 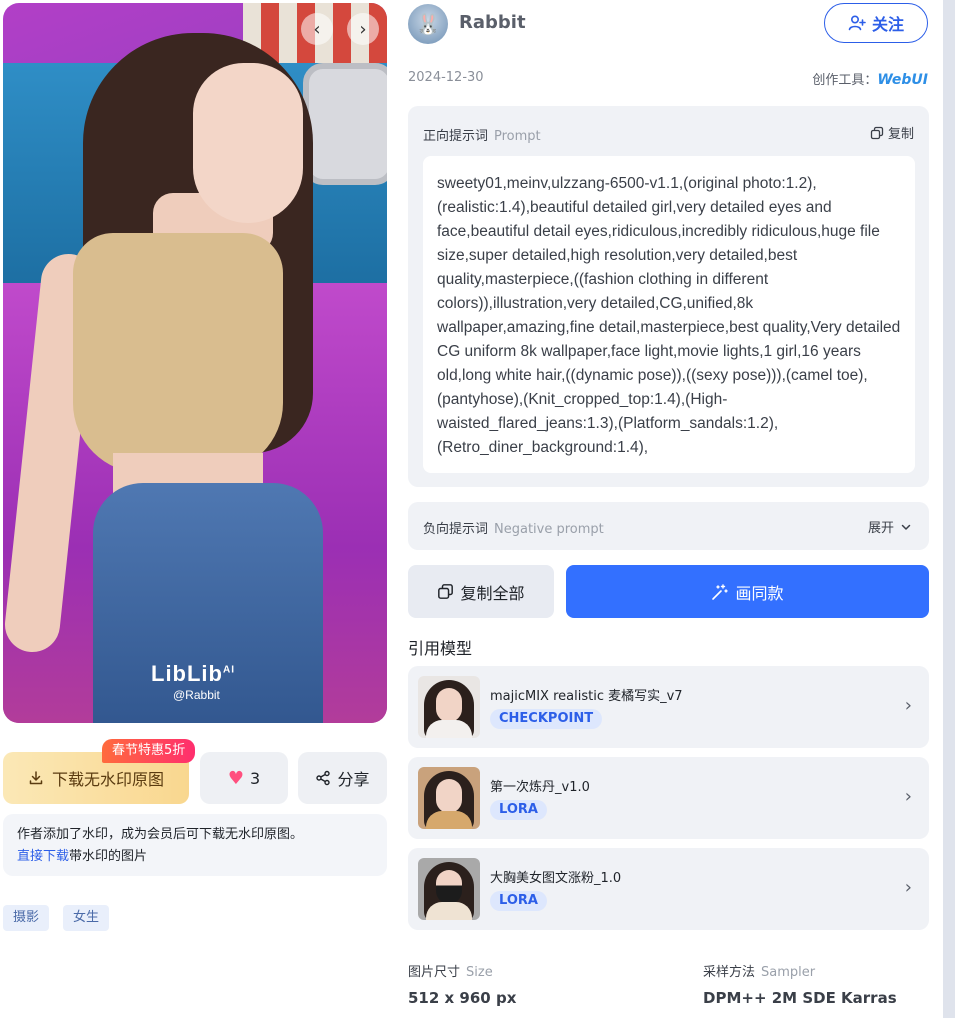 I want to click on notice-link-line: 直接下载带水印的图片, so click(x=195, y=857).